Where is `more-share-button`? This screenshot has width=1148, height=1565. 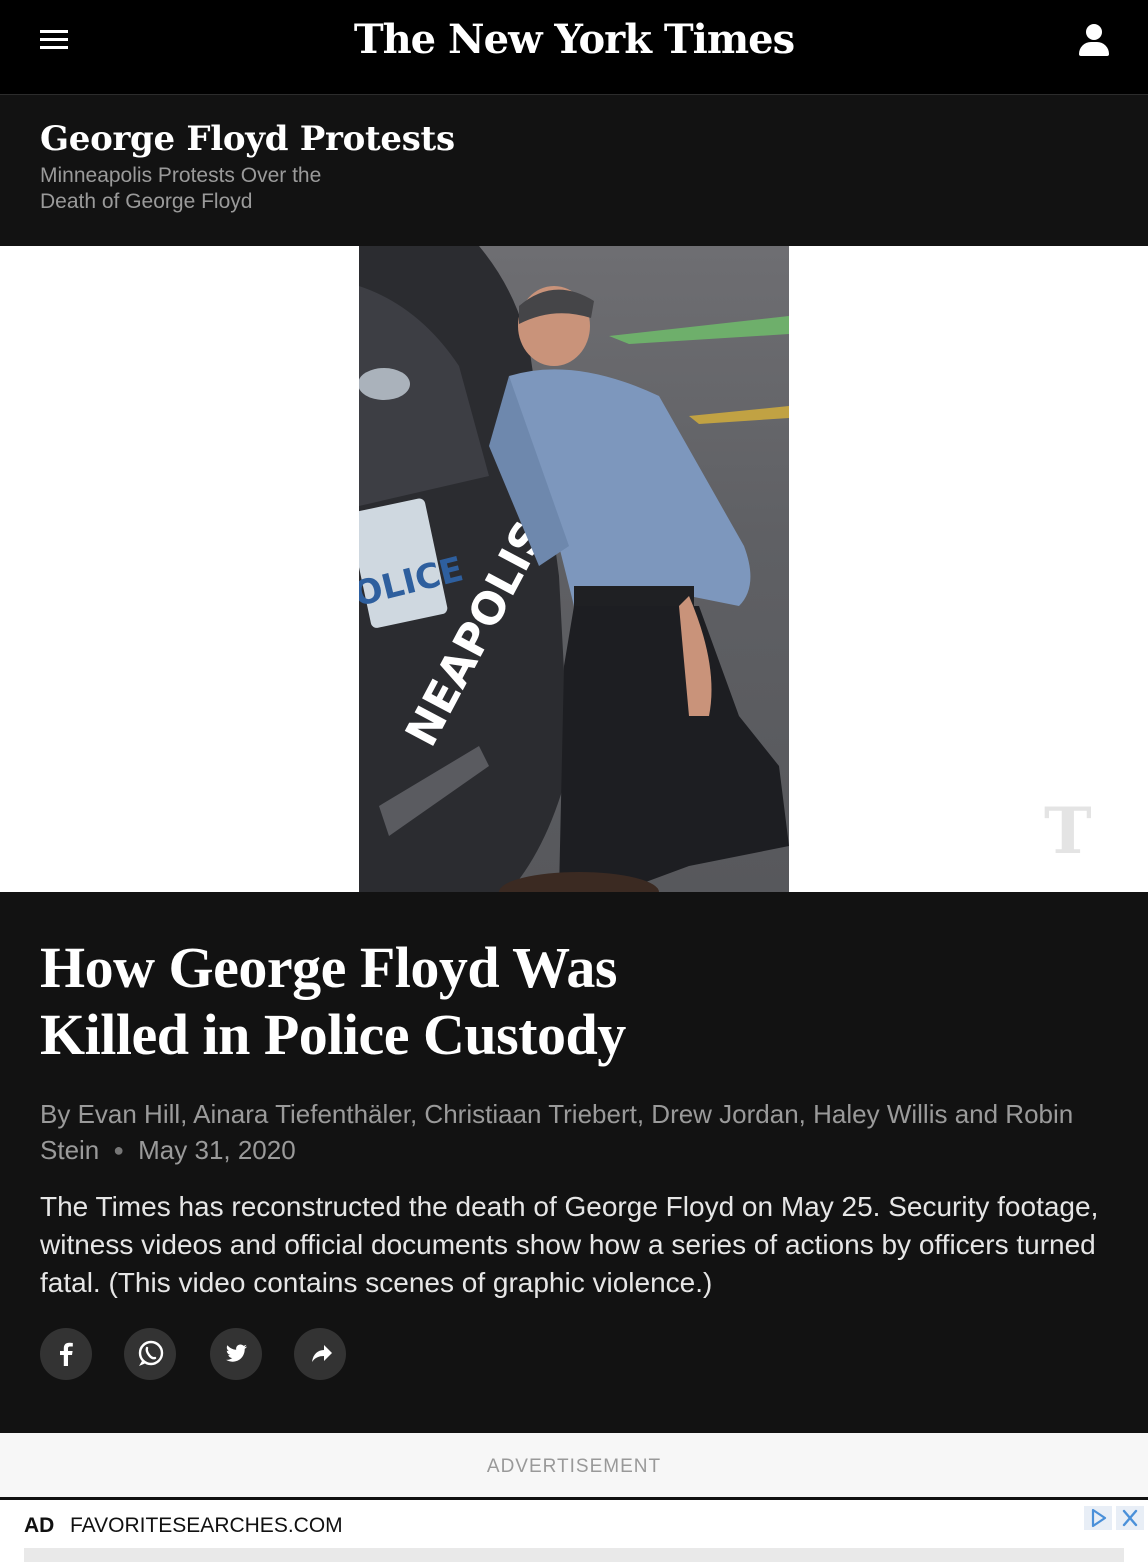 more-share-button is located at coordinates (320, 1354).